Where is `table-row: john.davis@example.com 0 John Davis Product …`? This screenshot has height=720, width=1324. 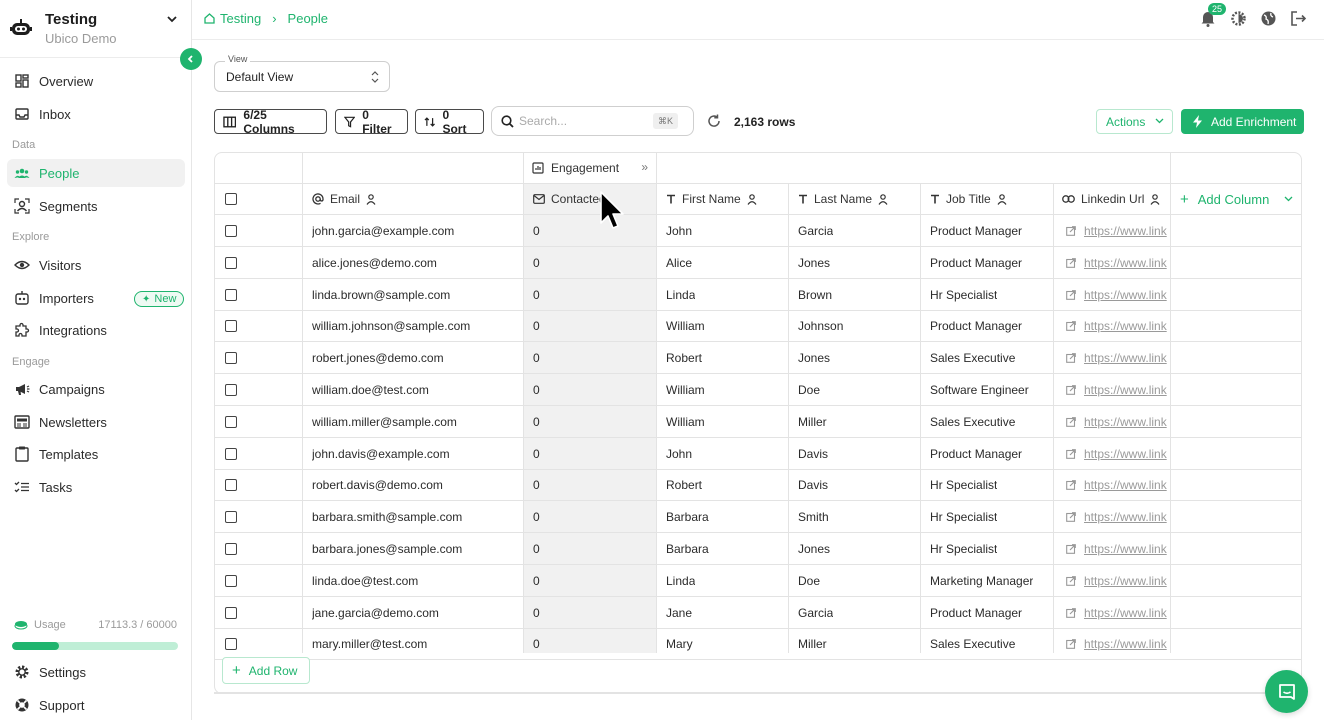 table-row: john.davis@example.com 0 John Davis Product … is located at coordinates (758, 454).